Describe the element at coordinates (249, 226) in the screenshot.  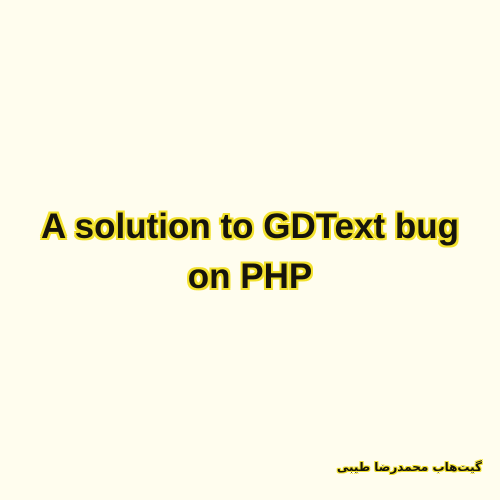
I see `headline-line-1: A solution to GDText bug` at that location.